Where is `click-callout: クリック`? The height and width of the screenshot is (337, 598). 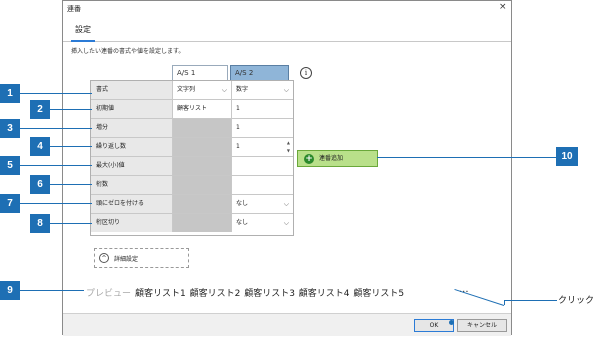 click-callout: クリック is located at coordinates (576, 301).